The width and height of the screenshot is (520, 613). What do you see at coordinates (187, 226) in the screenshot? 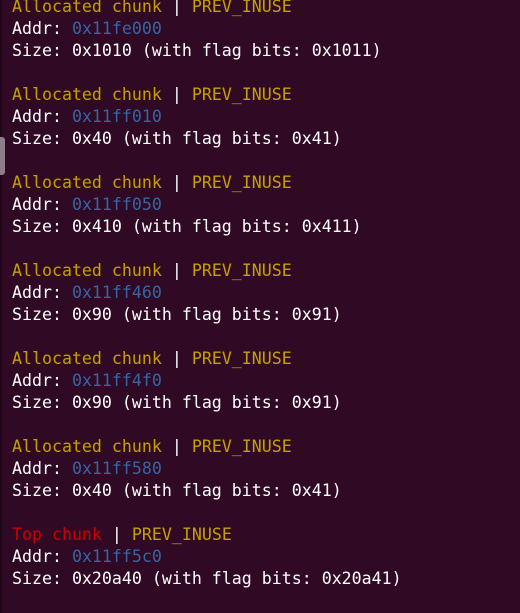
I see `chunk-size-line: Size: 0x410 (with flag bits: 0x411)` at bounding box center [187, 226].